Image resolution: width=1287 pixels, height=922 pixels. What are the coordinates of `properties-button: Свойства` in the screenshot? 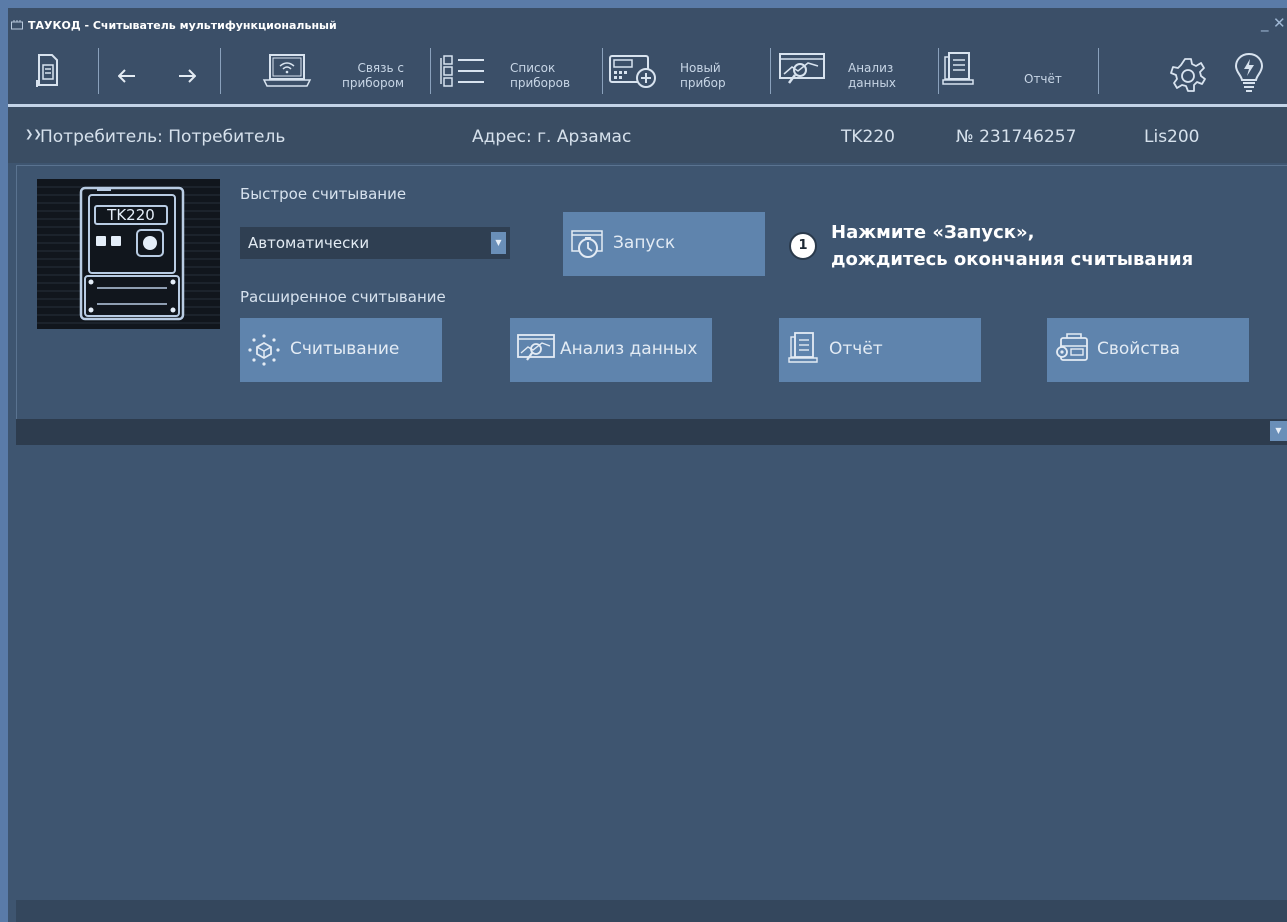 It's located at (1148, 350).